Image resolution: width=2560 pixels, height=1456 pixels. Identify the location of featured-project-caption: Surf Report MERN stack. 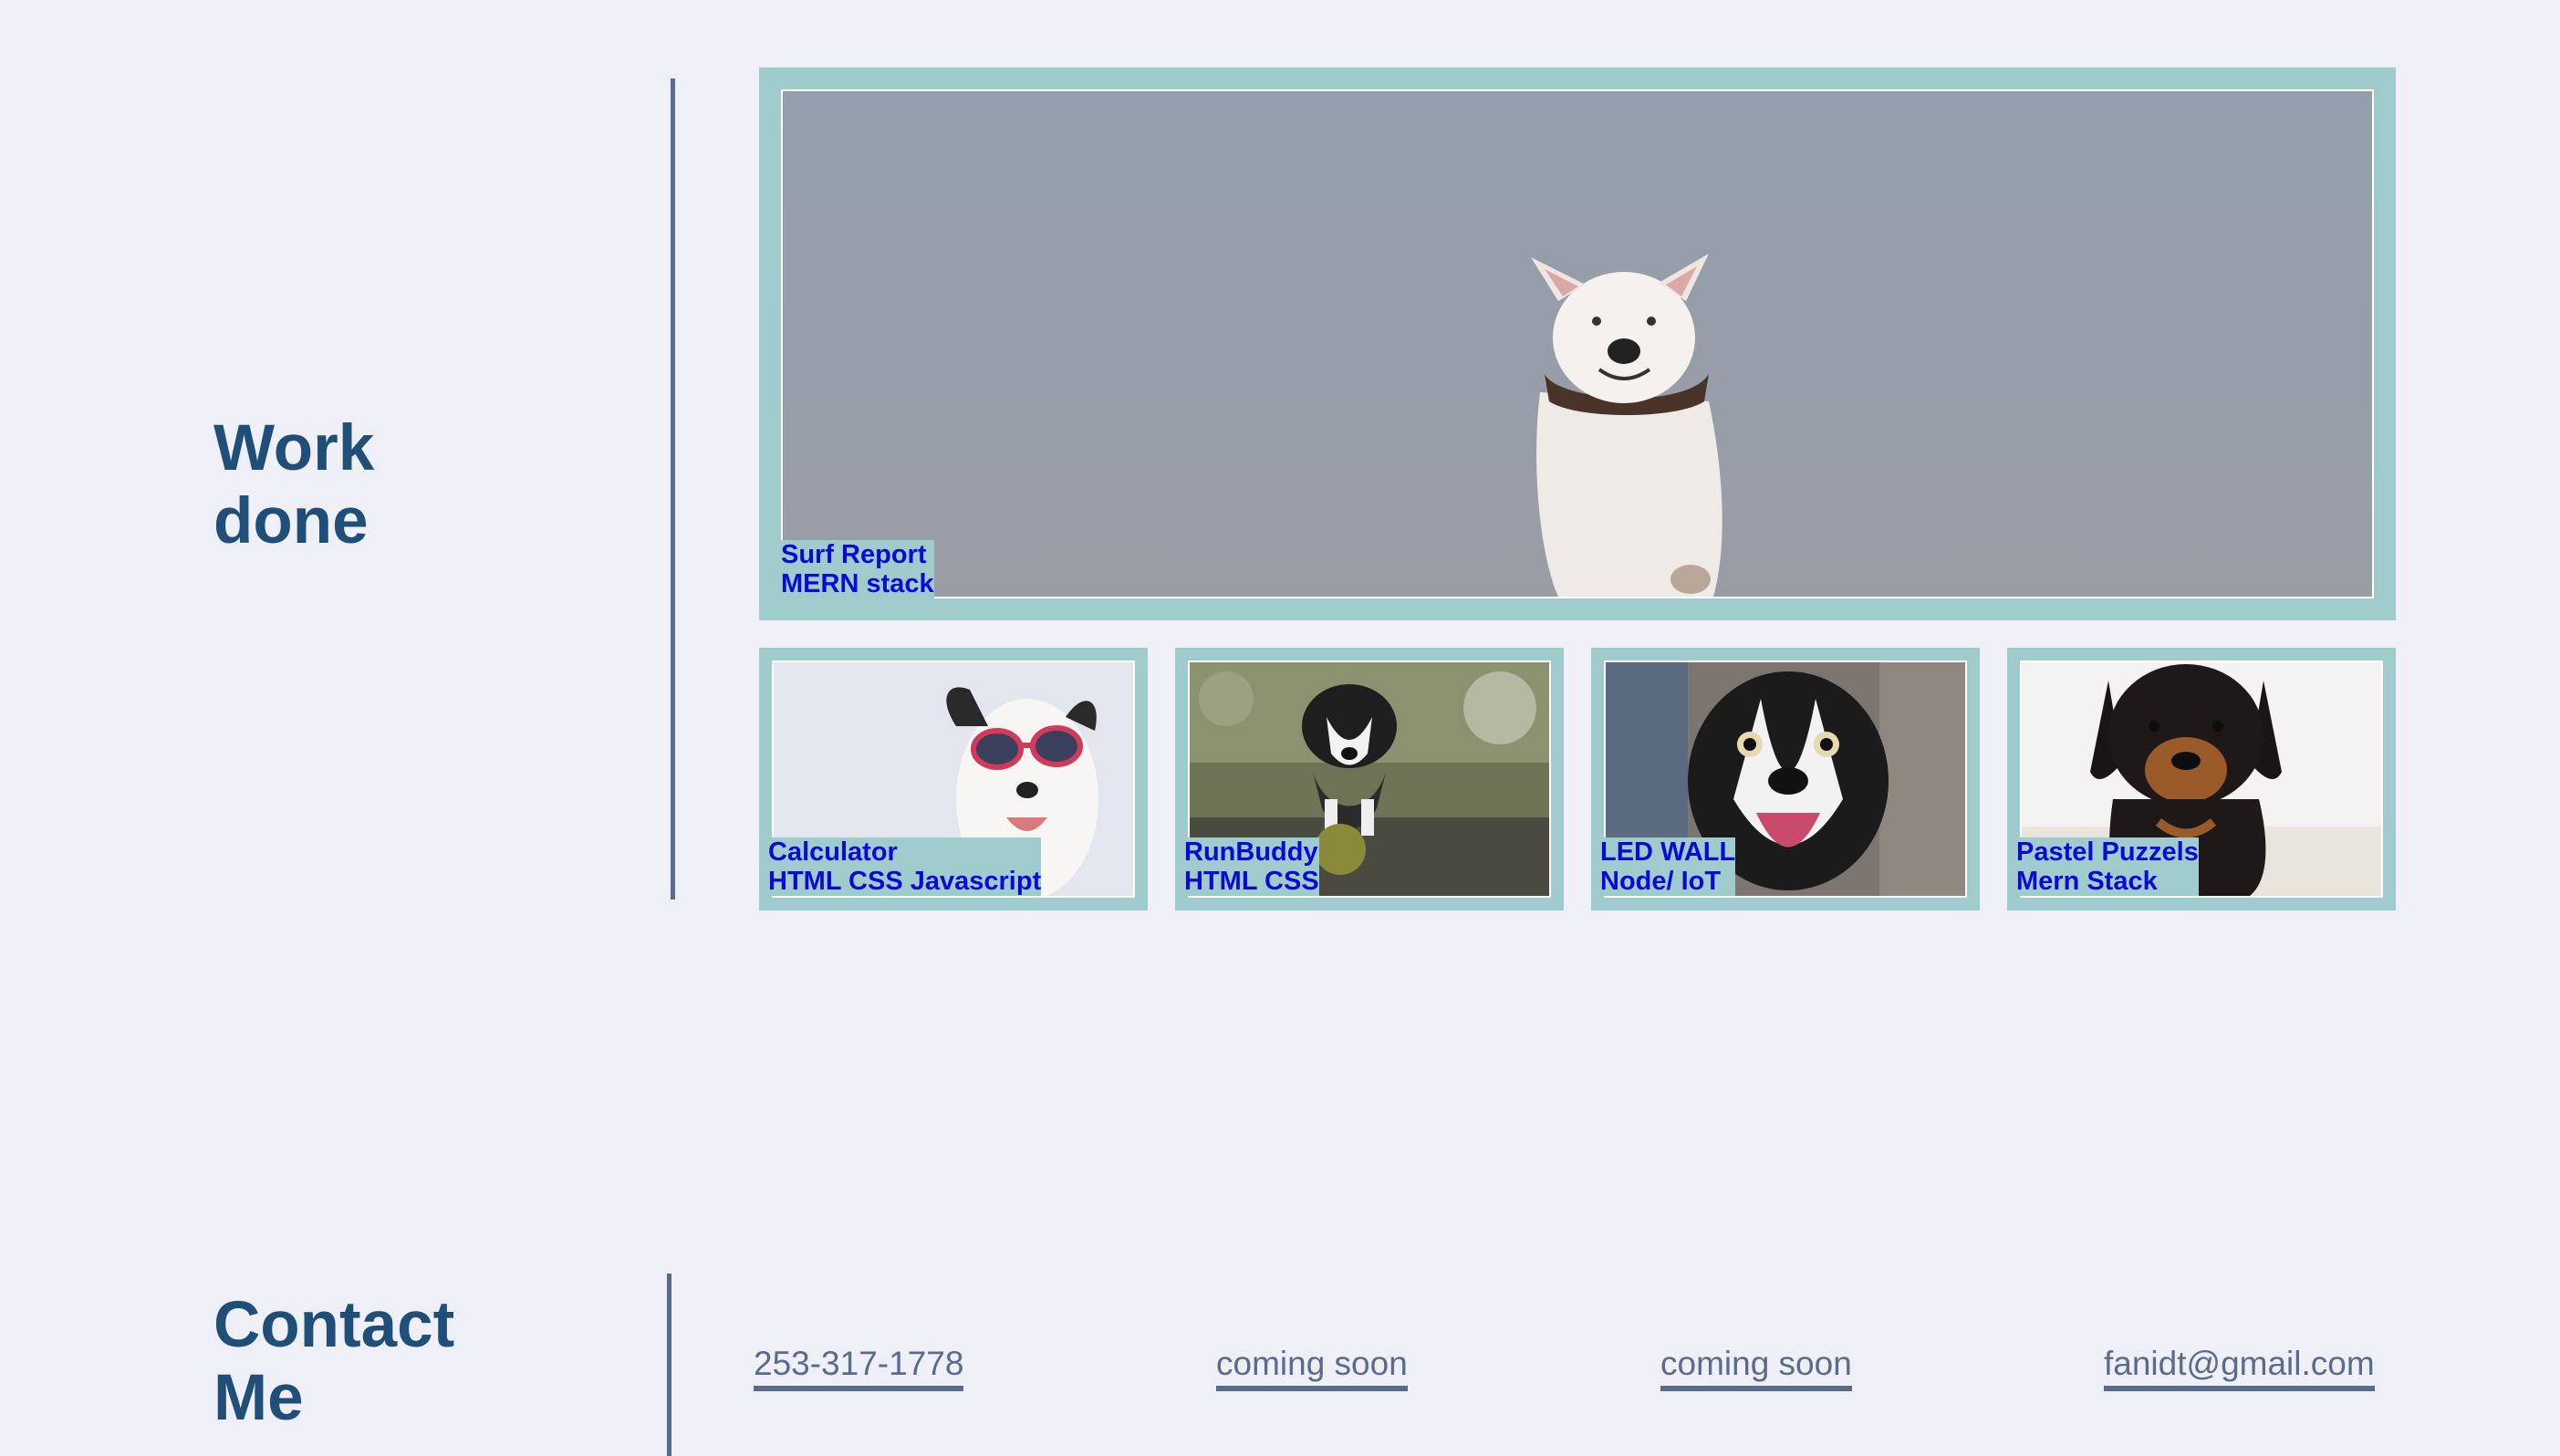
(856, 569).